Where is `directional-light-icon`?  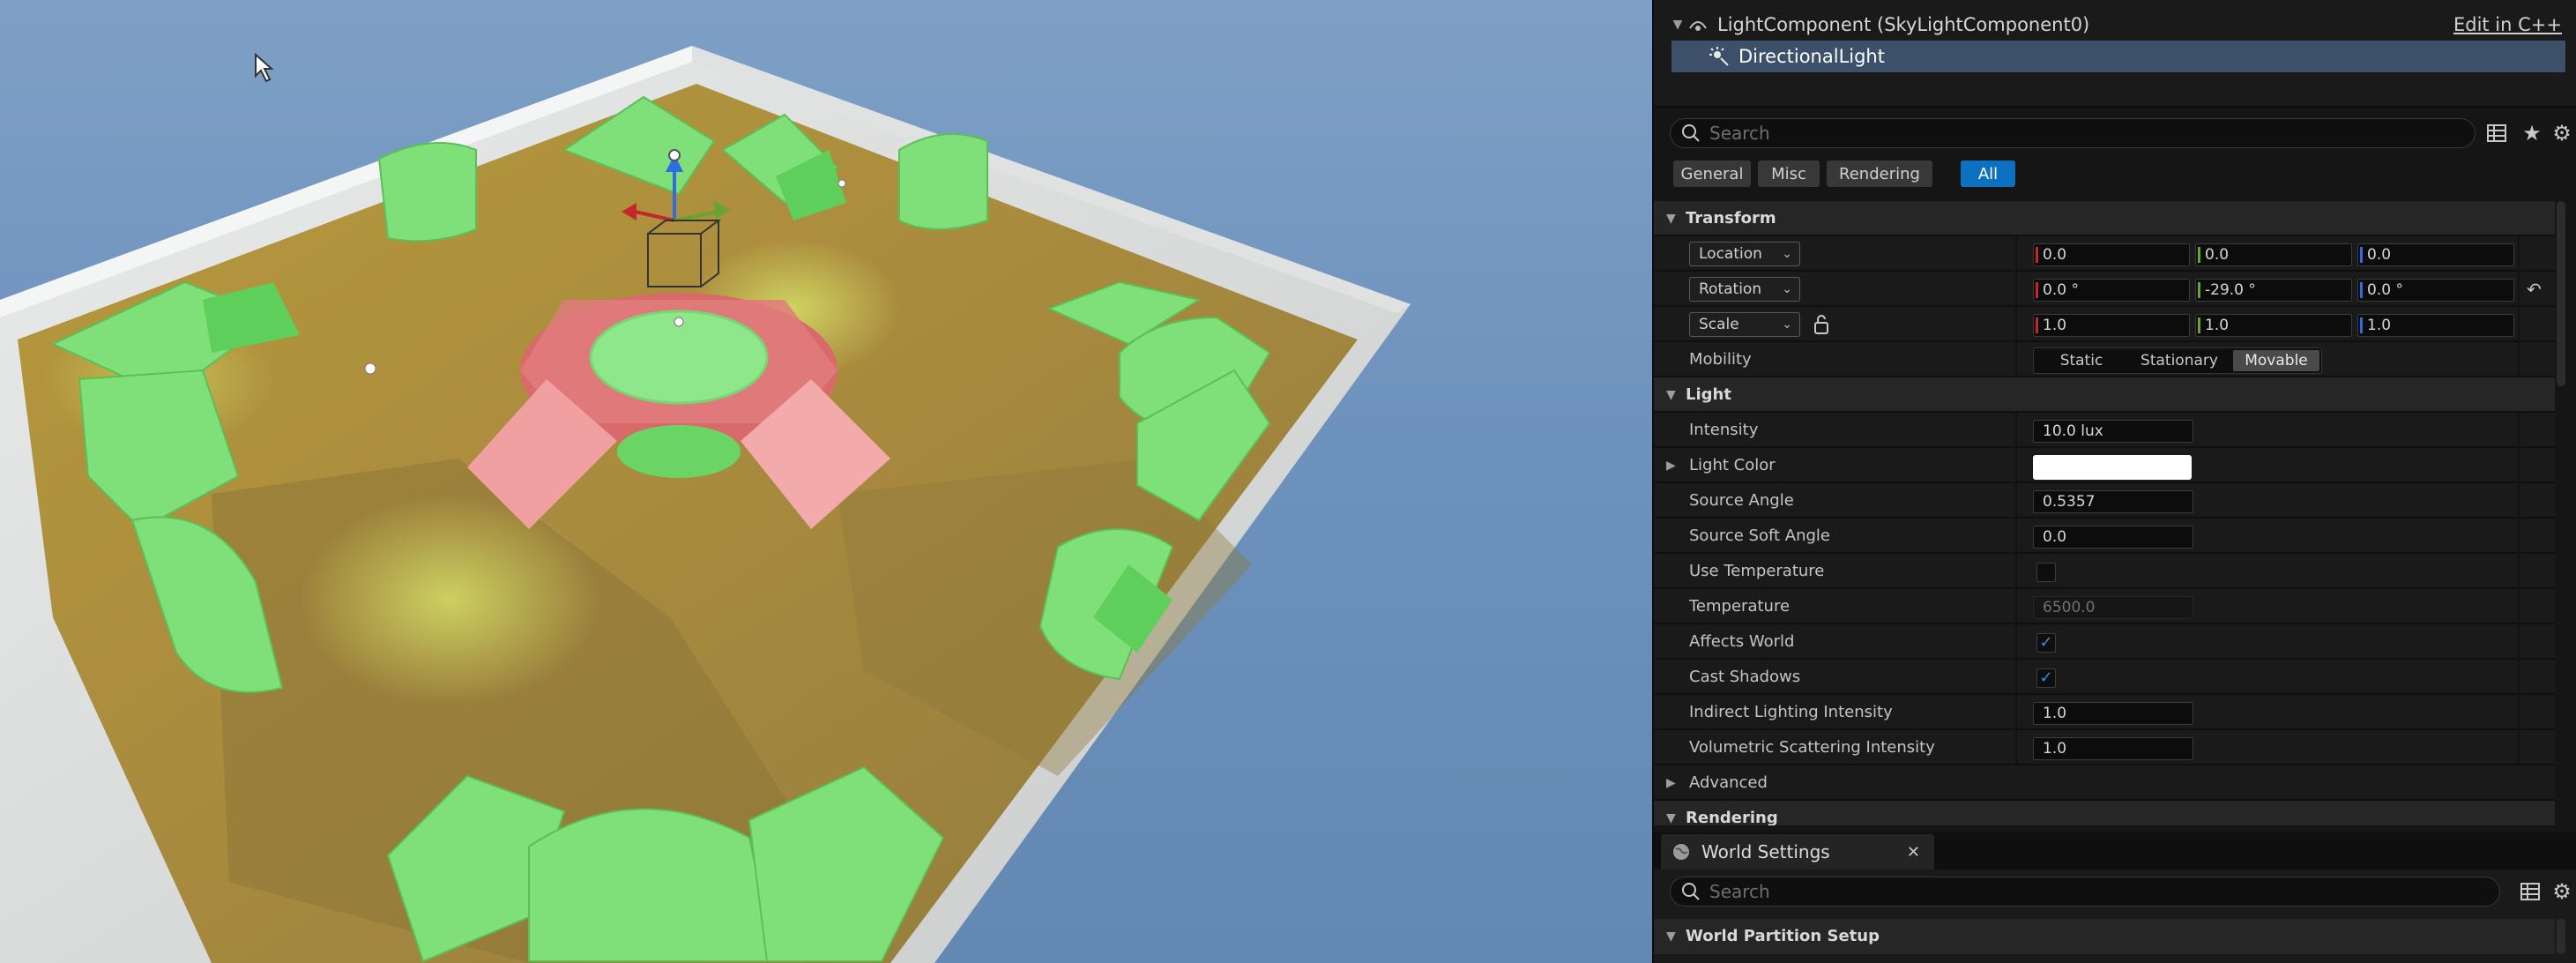 directional-light-icon is located at coordinates (1719, 56).